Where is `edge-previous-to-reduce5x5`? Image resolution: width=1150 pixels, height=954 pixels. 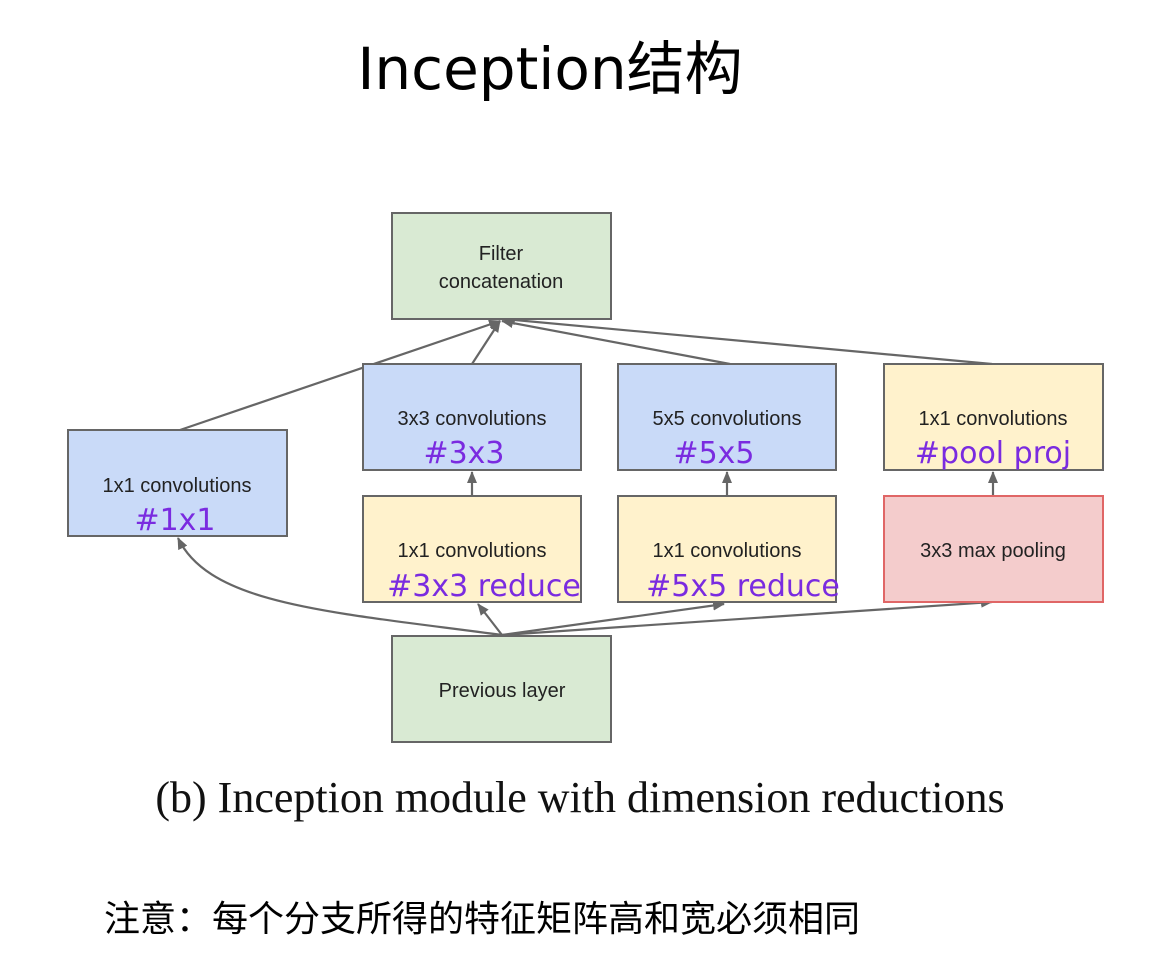 edge-previous-to-reduce5x5 is located at coordinates (613, 618).